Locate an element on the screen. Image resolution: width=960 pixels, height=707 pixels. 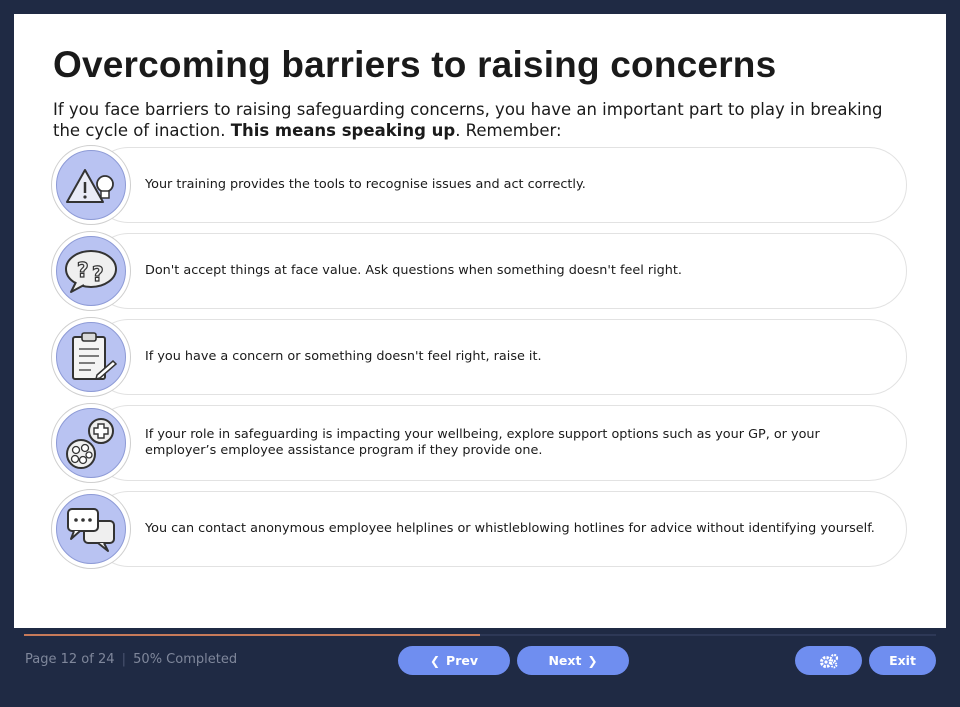
prev-button: ❮ Prev is located at coordinates (454, 660).